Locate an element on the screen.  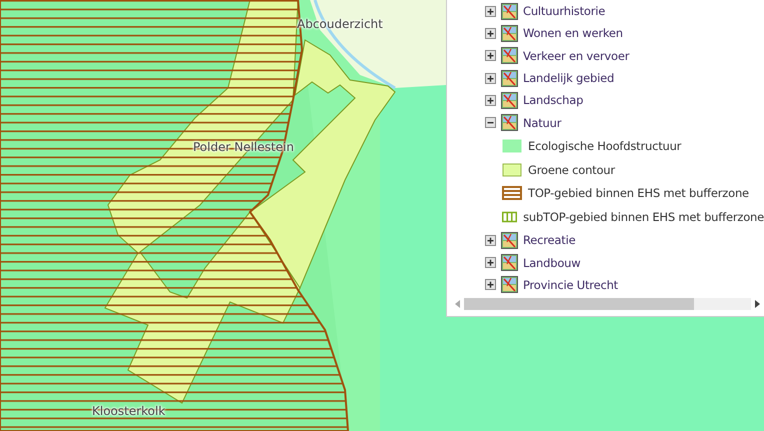
layer-label: Recreatie is located at coordinates (549, 240).